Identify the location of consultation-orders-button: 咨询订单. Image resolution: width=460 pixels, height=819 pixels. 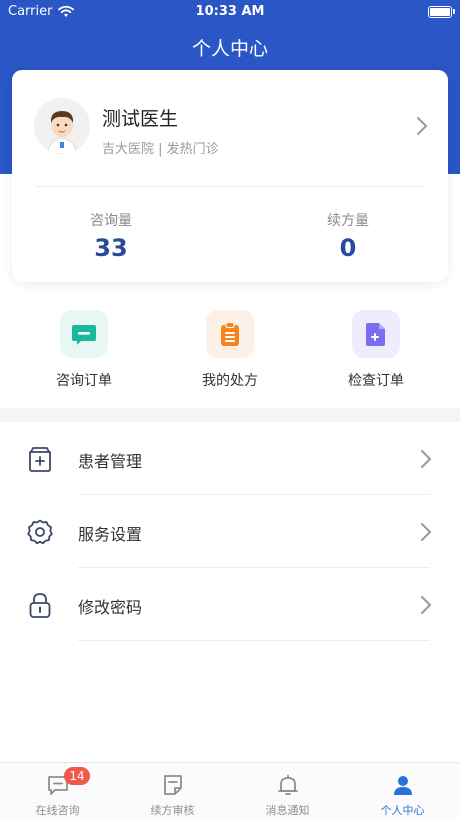
(84, 350).